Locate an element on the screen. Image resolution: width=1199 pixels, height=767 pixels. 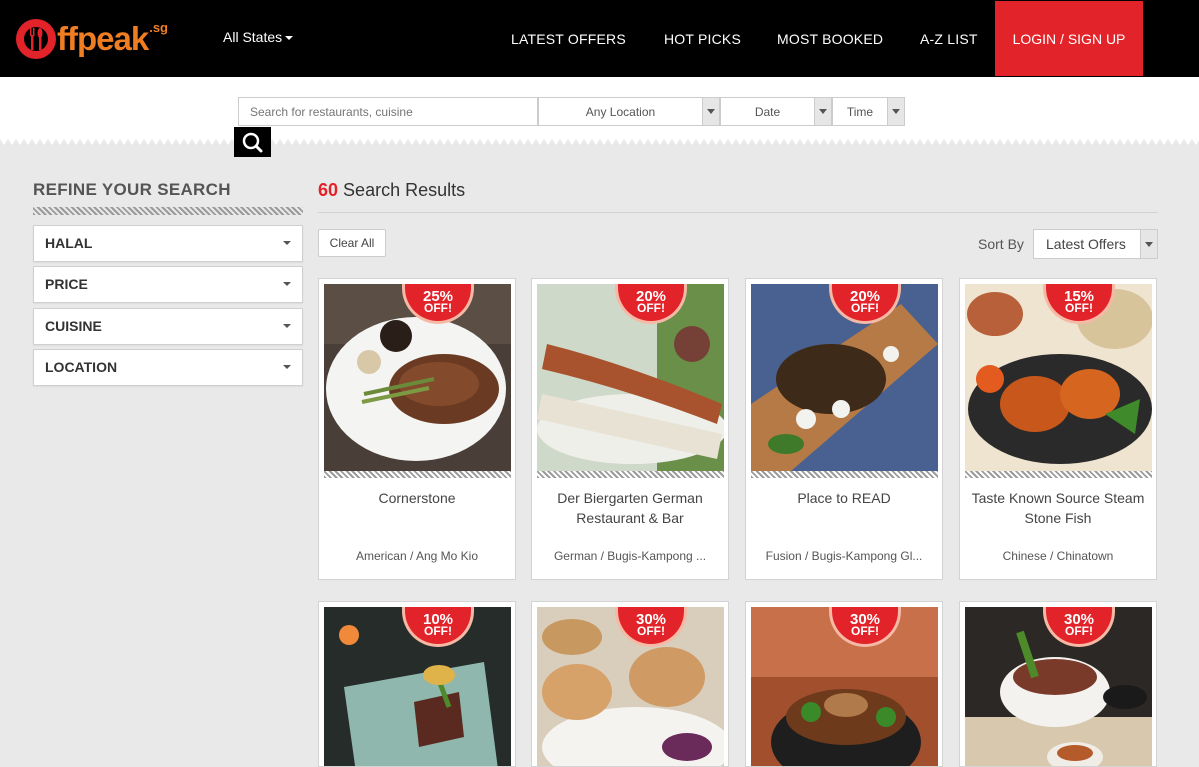
search-button is located at coordinates (252, 142).